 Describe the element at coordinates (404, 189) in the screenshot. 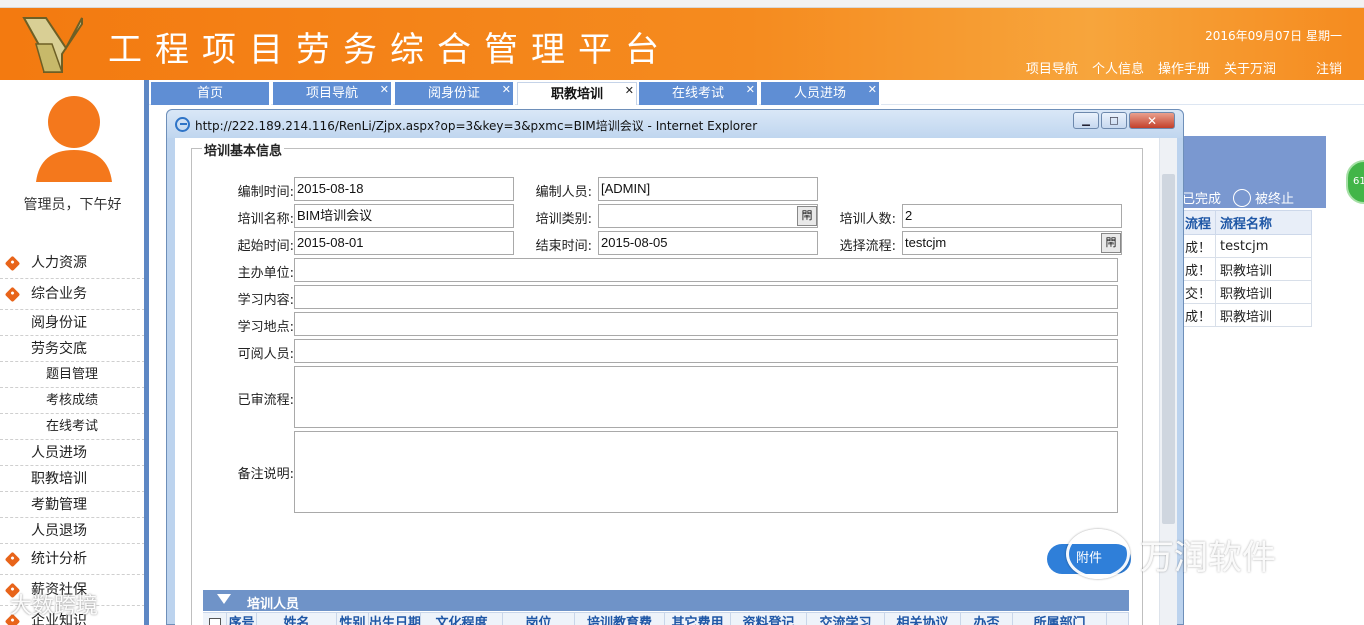

I see `compile-time-field: 2015-08-18` at that location.